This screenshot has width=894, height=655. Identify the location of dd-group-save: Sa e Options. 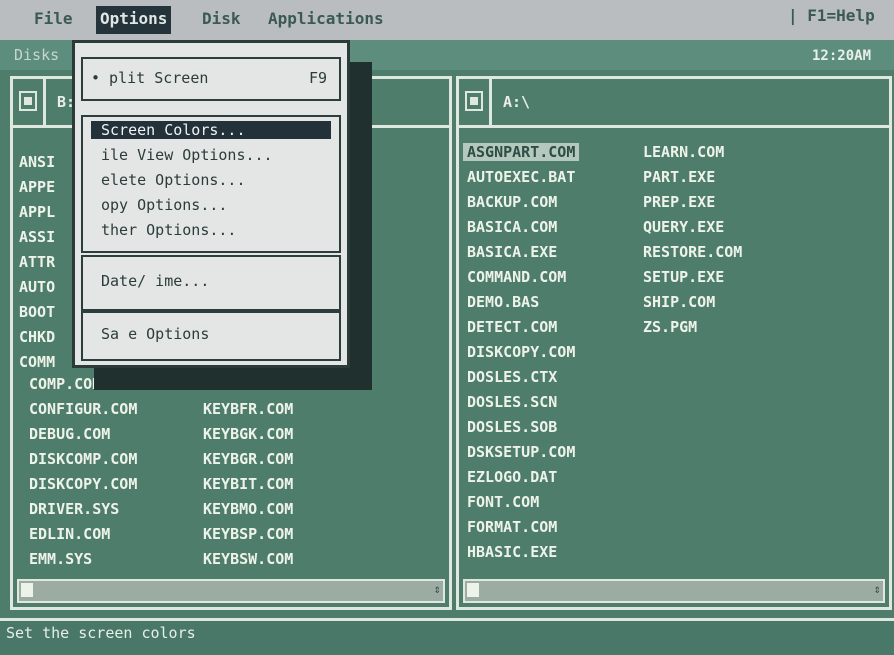
(211, 336).